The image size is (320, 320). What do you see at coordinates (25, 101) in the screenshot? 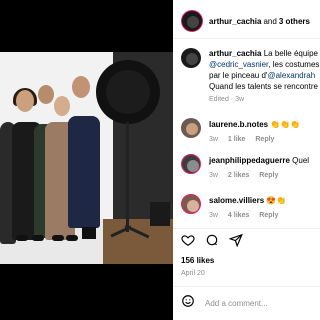
I see `person-2-head` at bounding box center [25, 101].